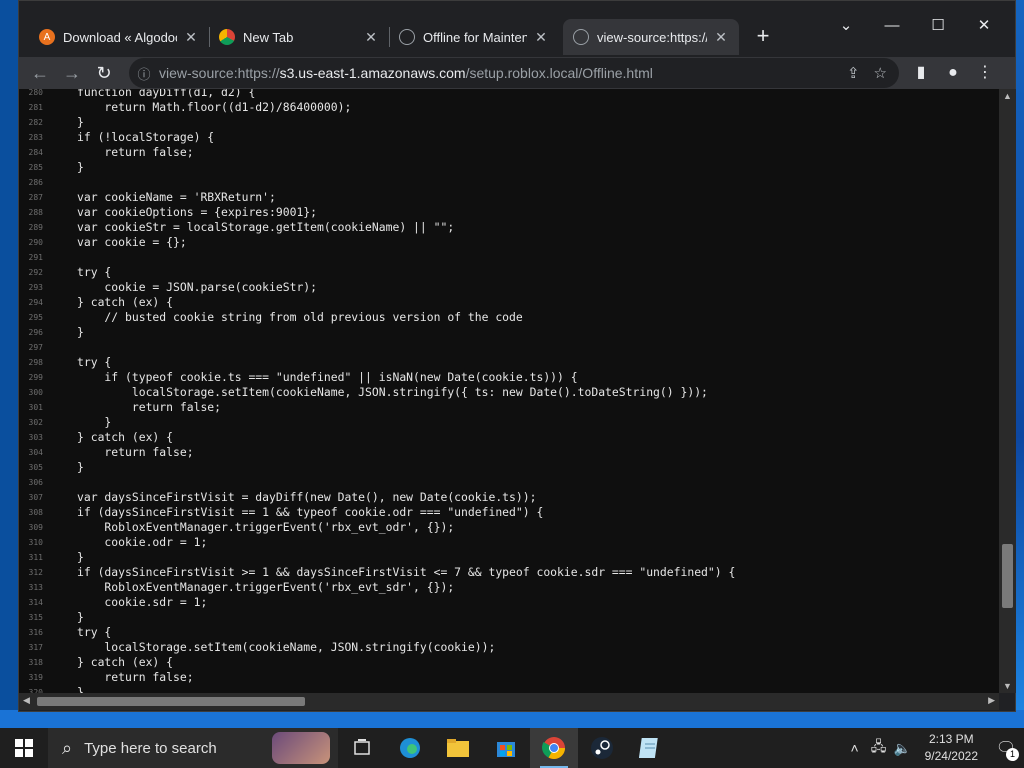 This screenshot has height=768, width=1024. I want to click on notification-center-button: 🗨 1, so click(1006, 748).